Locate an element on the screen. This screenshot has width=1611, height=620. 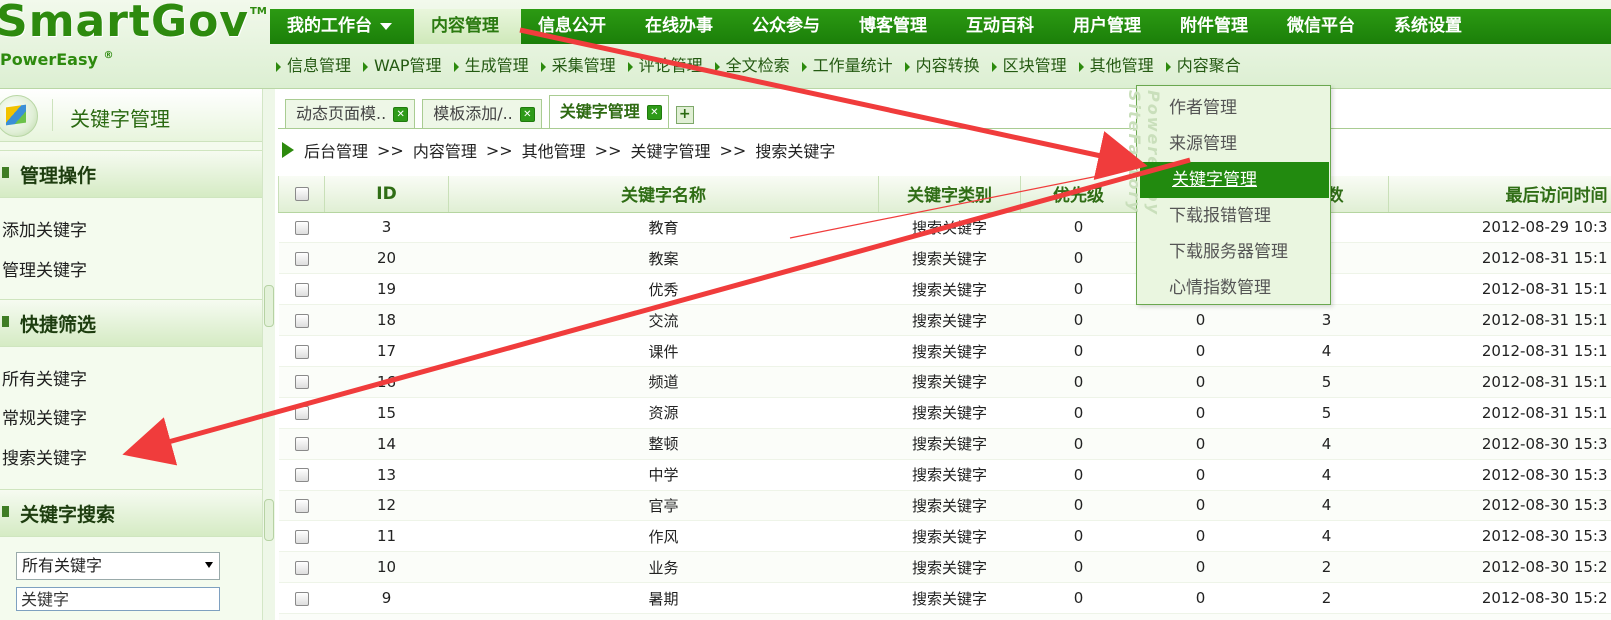
col-header-type: 关键字类别 is located at coordinates (949, 194).